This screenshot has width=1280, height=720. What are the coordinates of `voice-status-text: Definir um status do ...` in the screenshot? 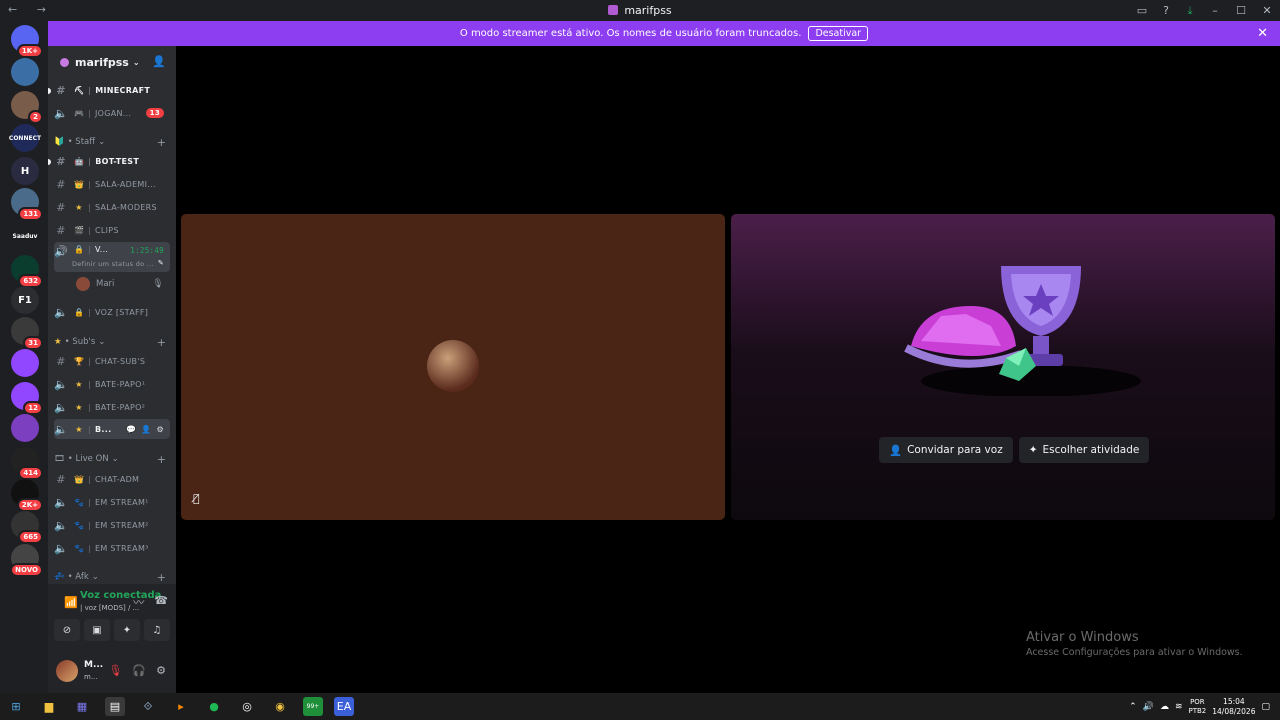 It's located at (113, 264).